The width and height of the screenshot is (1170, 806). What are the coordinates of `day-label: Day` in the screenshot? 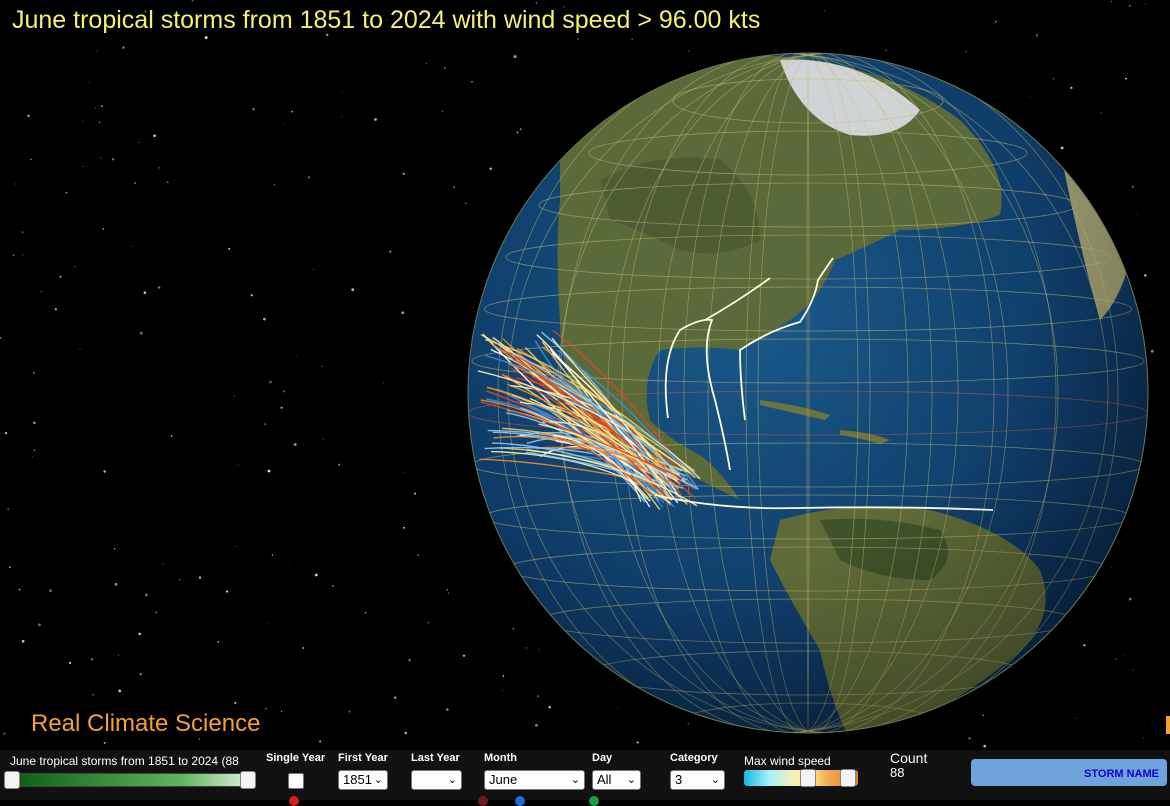 It's located at (602, 758).